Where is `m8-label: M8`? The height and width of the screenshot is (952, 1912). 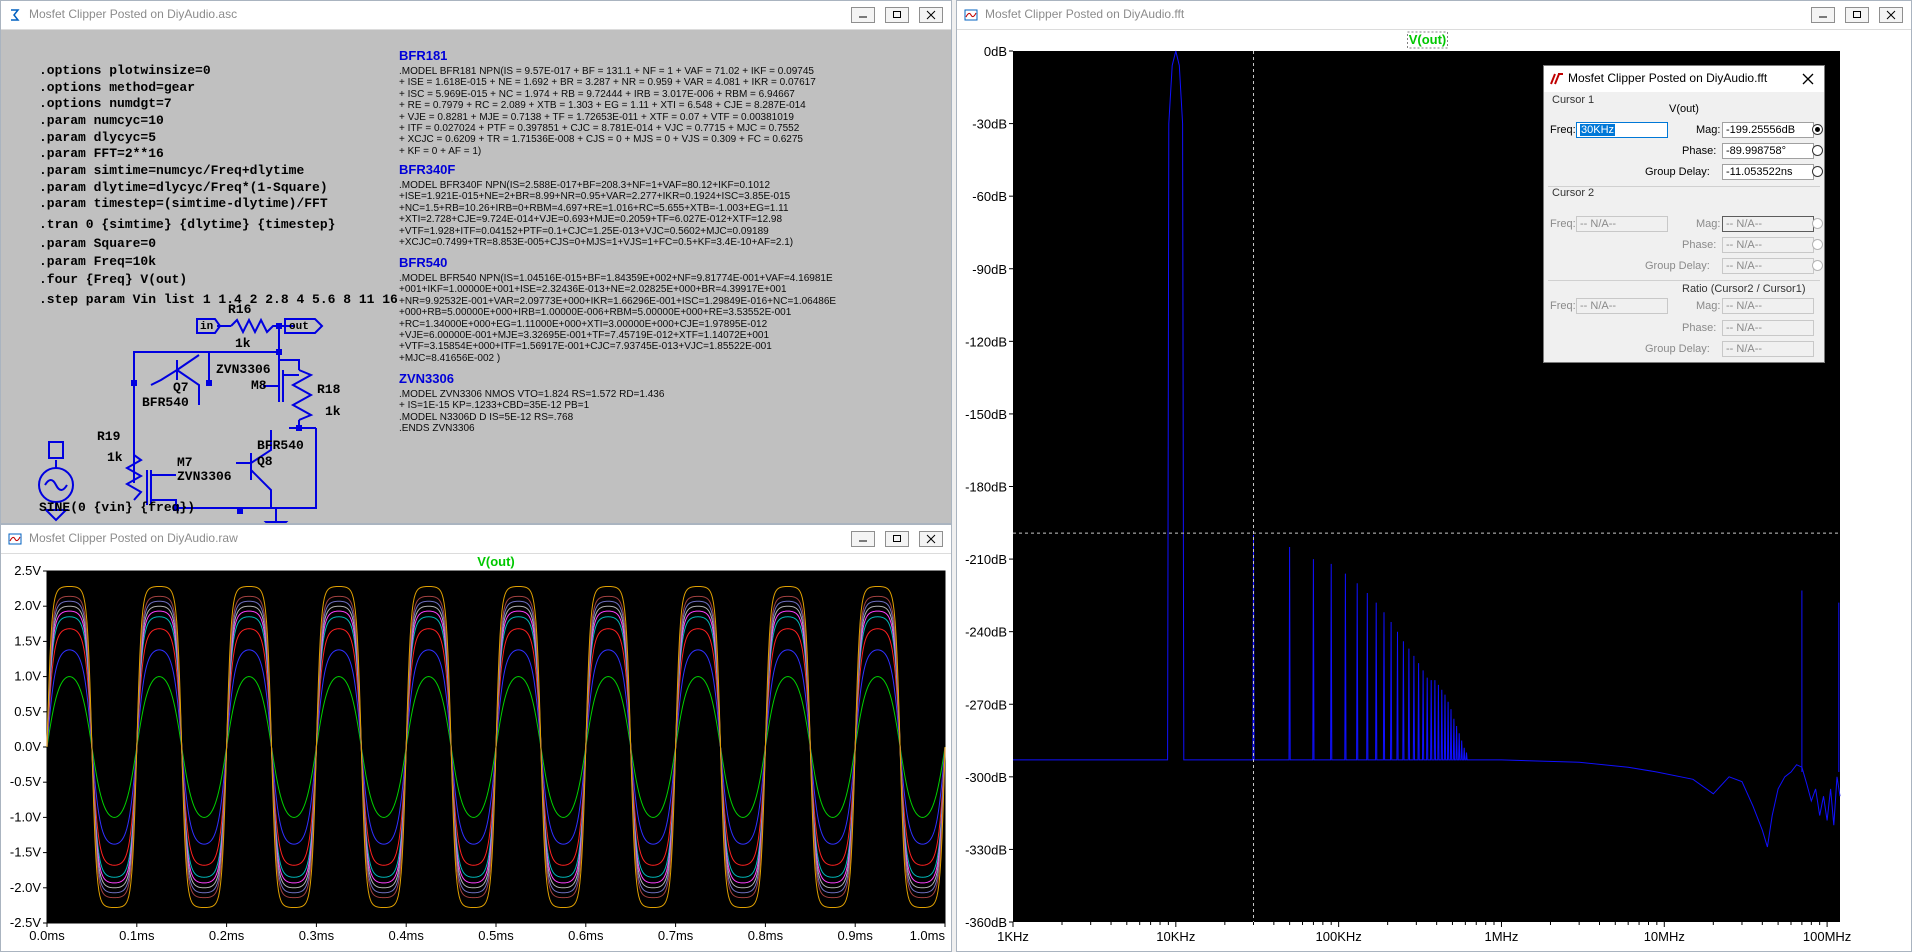 m8-label: M8 is located at coordinates (259, 385).